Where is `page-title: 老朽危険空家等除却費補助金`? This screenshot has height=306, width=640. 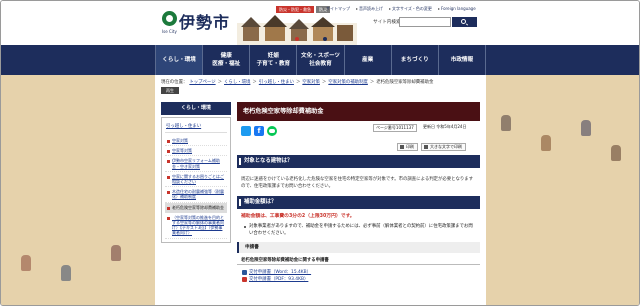
page-title: 老朽危険空家等除却費補助金 is located at coordinates (358, 111).